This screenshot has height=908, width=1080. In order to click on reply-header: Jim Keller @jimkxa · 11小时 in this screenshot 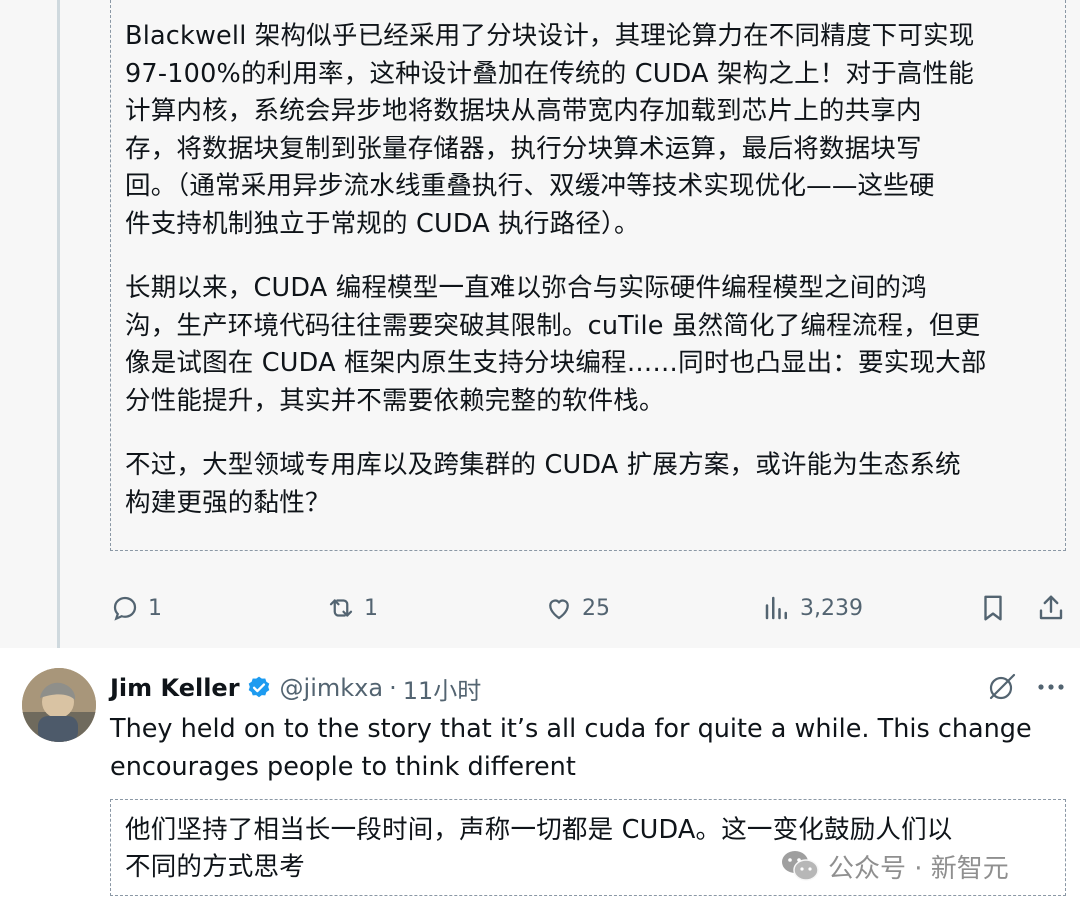, I will do `click(295, 688)`.